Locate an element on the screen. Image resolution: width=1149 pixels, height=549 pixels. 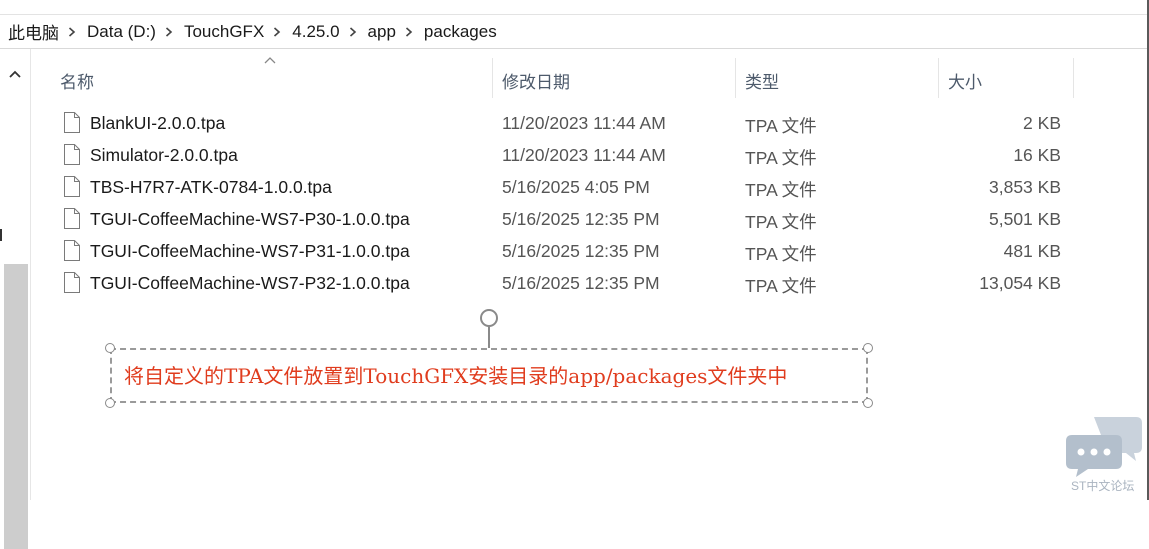
breadcrumb-version: 4.25.0 is located at coordinates (314, 32).